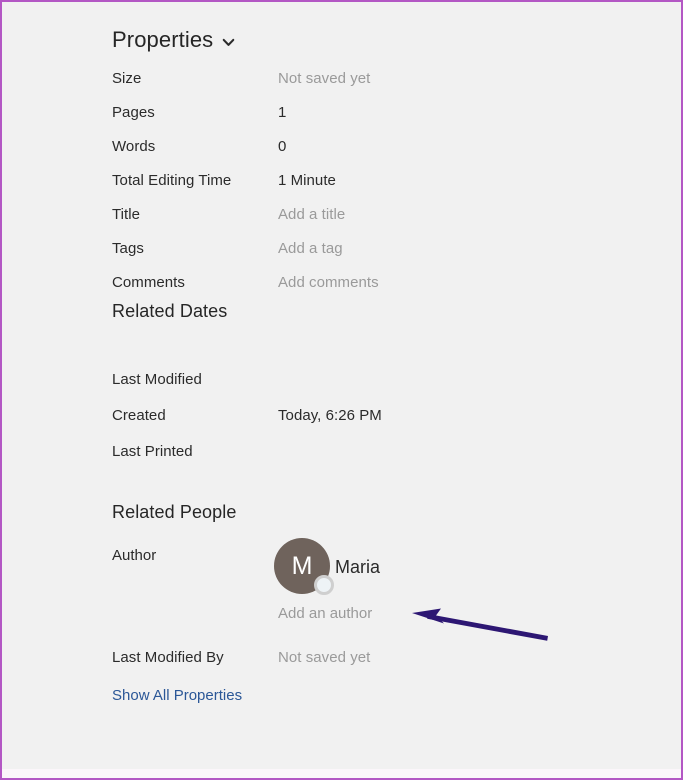 This screenshot has width=683, height=780. Describe the element at coordinates (386, 78) in the screenshot. I see `property-row-size: Size Not saved yet` at that location.